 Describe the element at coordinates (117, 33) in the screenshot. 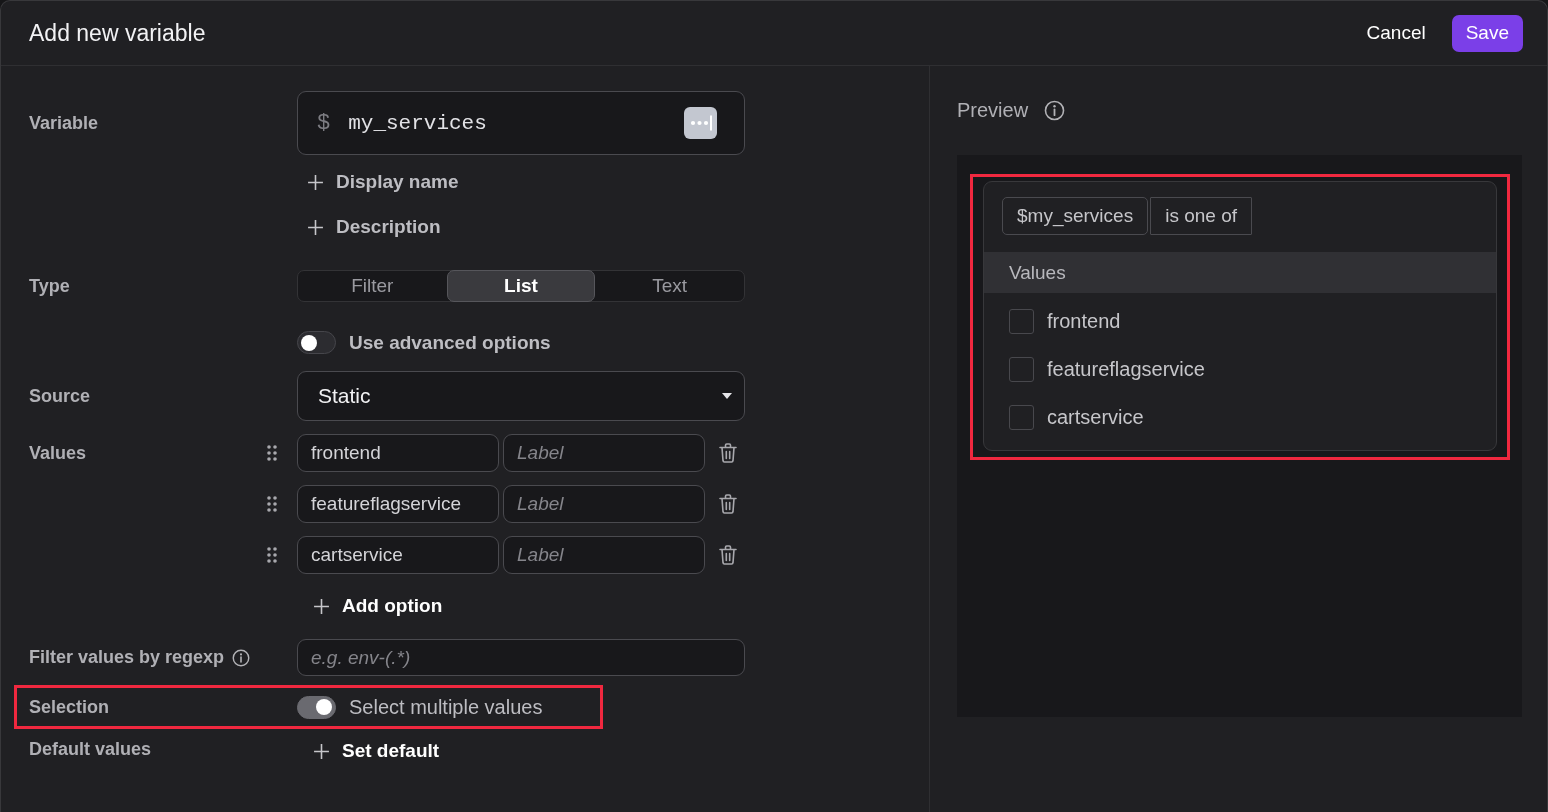

I see `dialog-title: Add new variable` at that location.